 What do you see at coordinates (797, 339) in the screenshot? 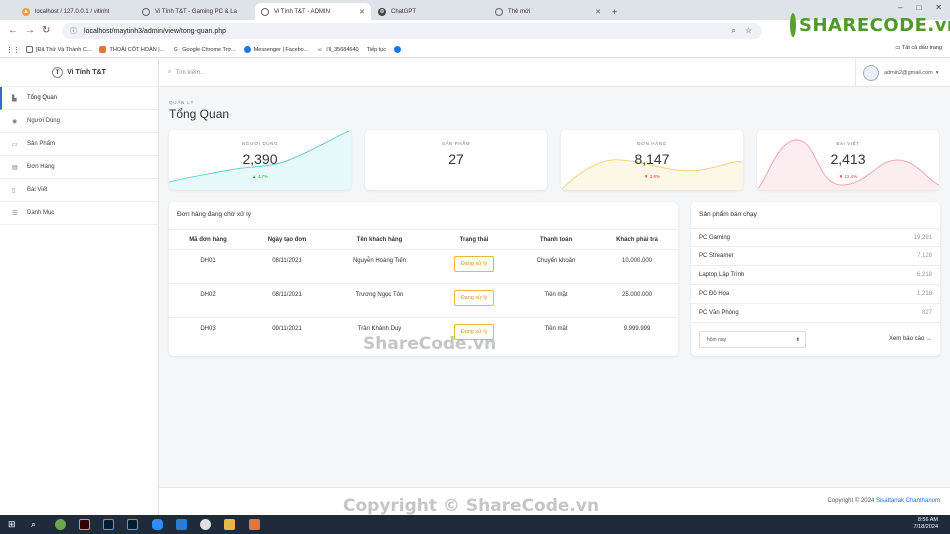
I see `select-arrow-icon: ⬍` at bounding box center [797, 339].